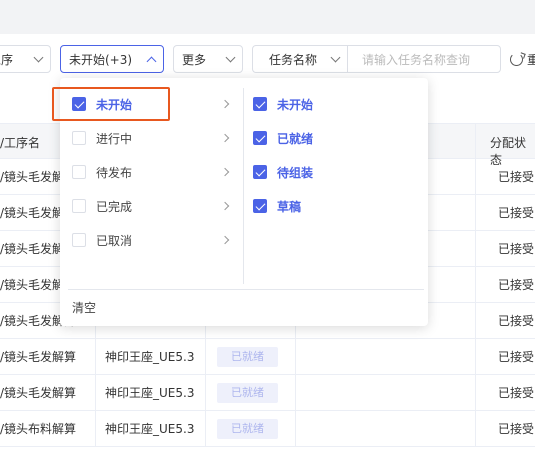  I want to click on status-option: 进行中, so click(102, 138).